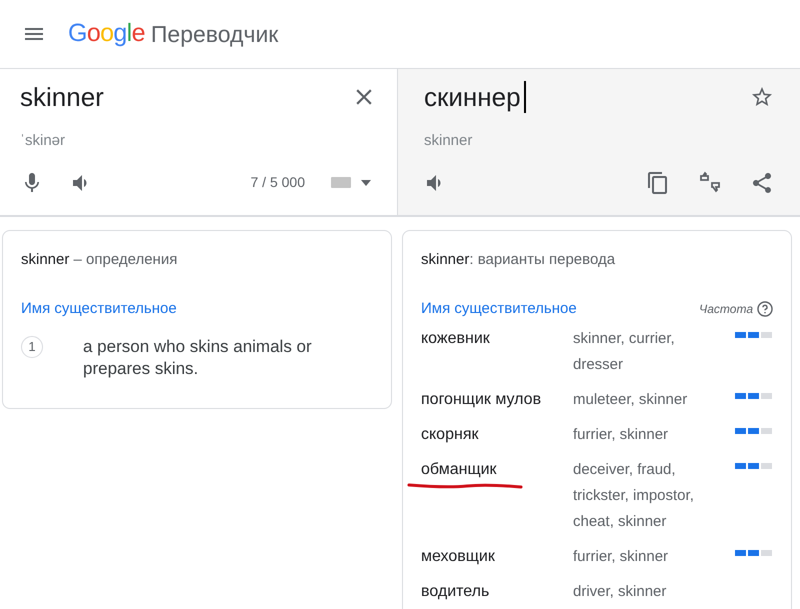  I want to click on transliteration: skinner, so click(448, 141).